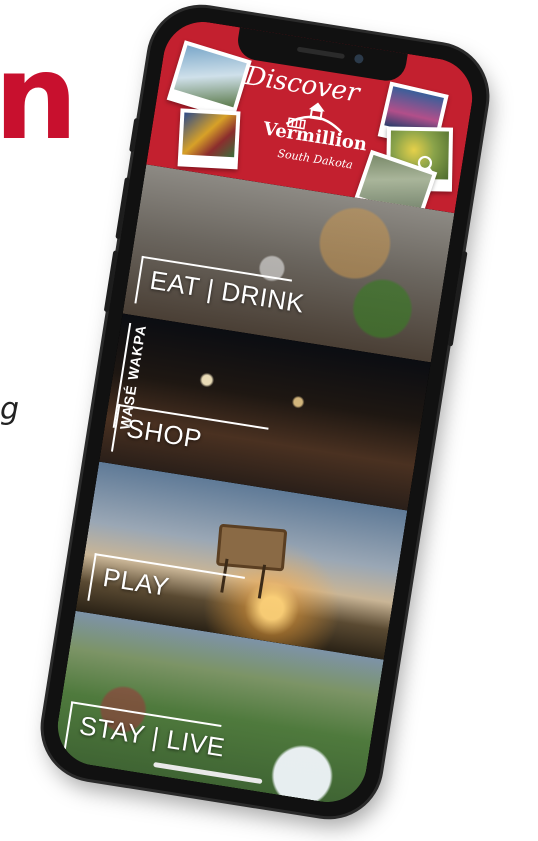 The image size is (538, 841). I want to click on front-camera-icon, so click(359, 58).